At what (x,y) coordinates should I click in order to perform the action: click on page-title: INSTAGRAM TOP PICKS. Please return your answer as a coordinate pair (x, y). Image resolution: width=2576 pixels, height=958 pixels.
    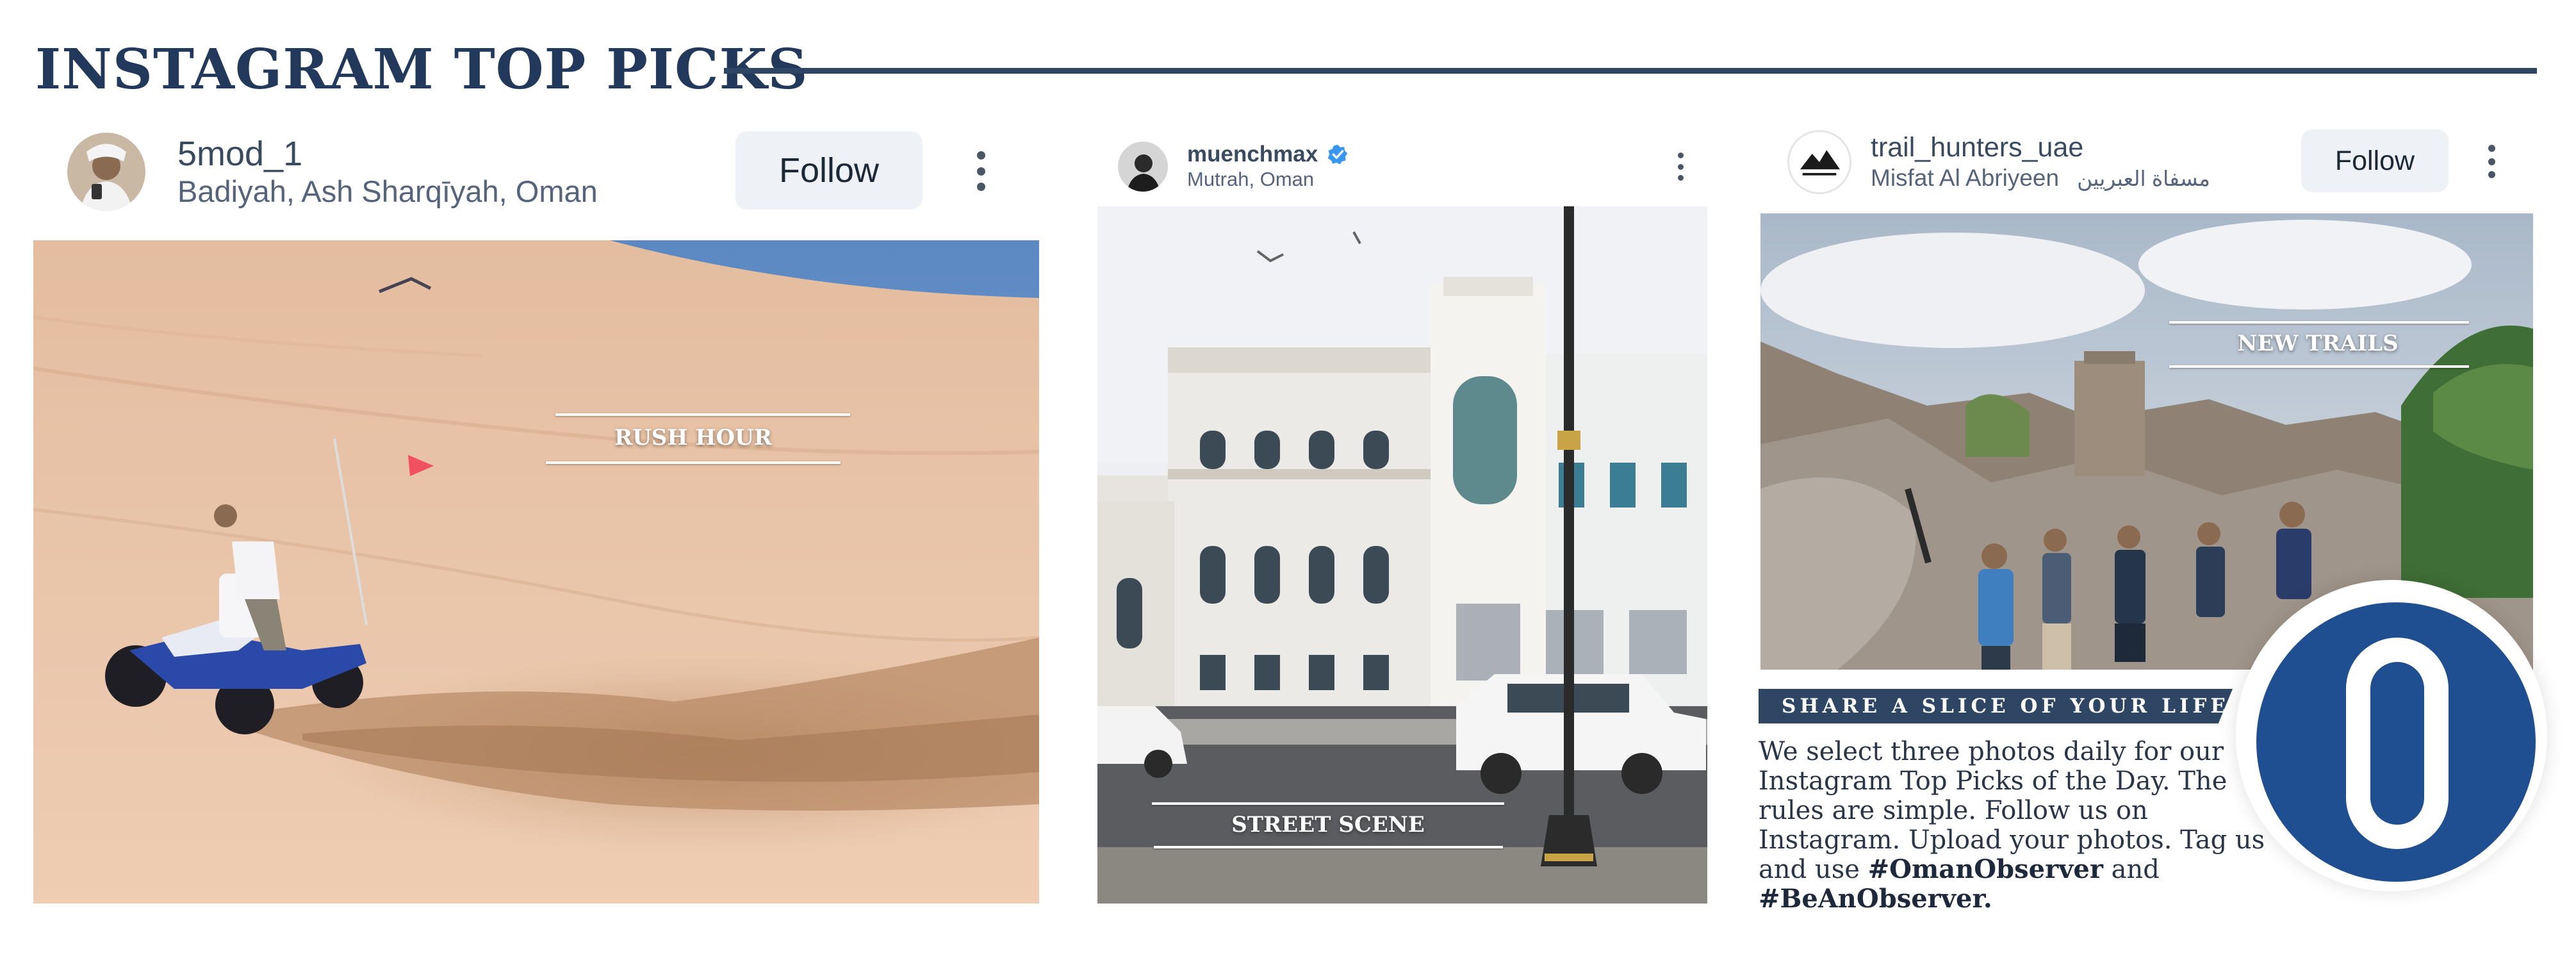
    Looking at the image, I should click on (422, 69).